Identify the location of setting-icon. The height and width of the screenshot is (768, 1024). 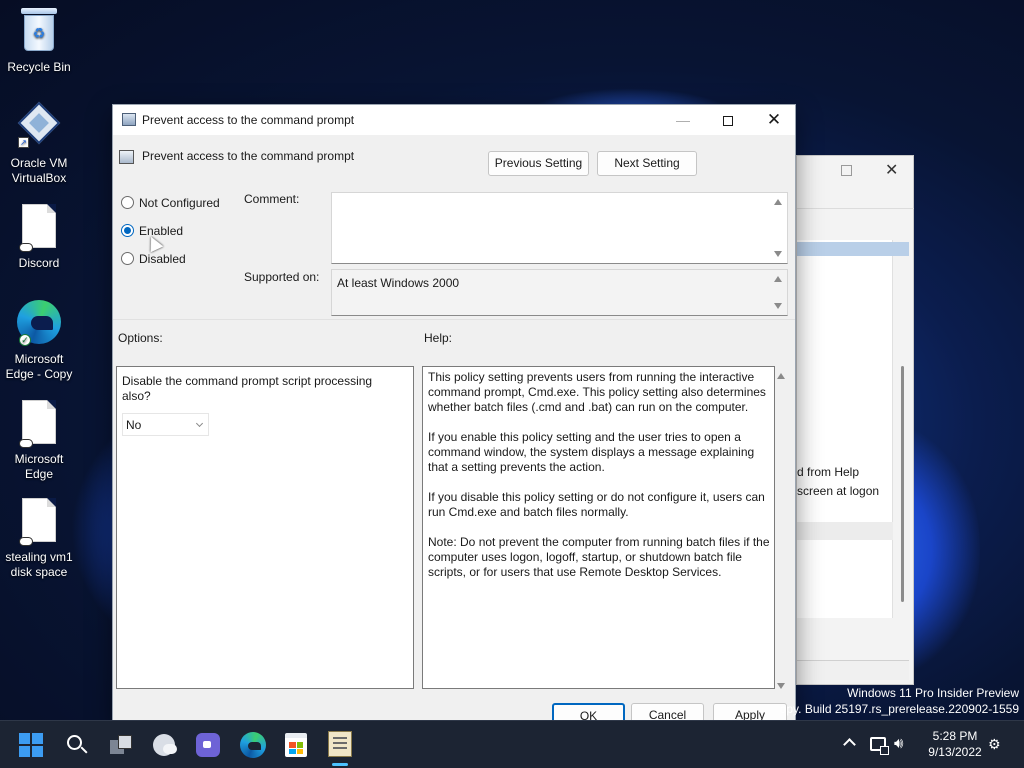
(126, 157).